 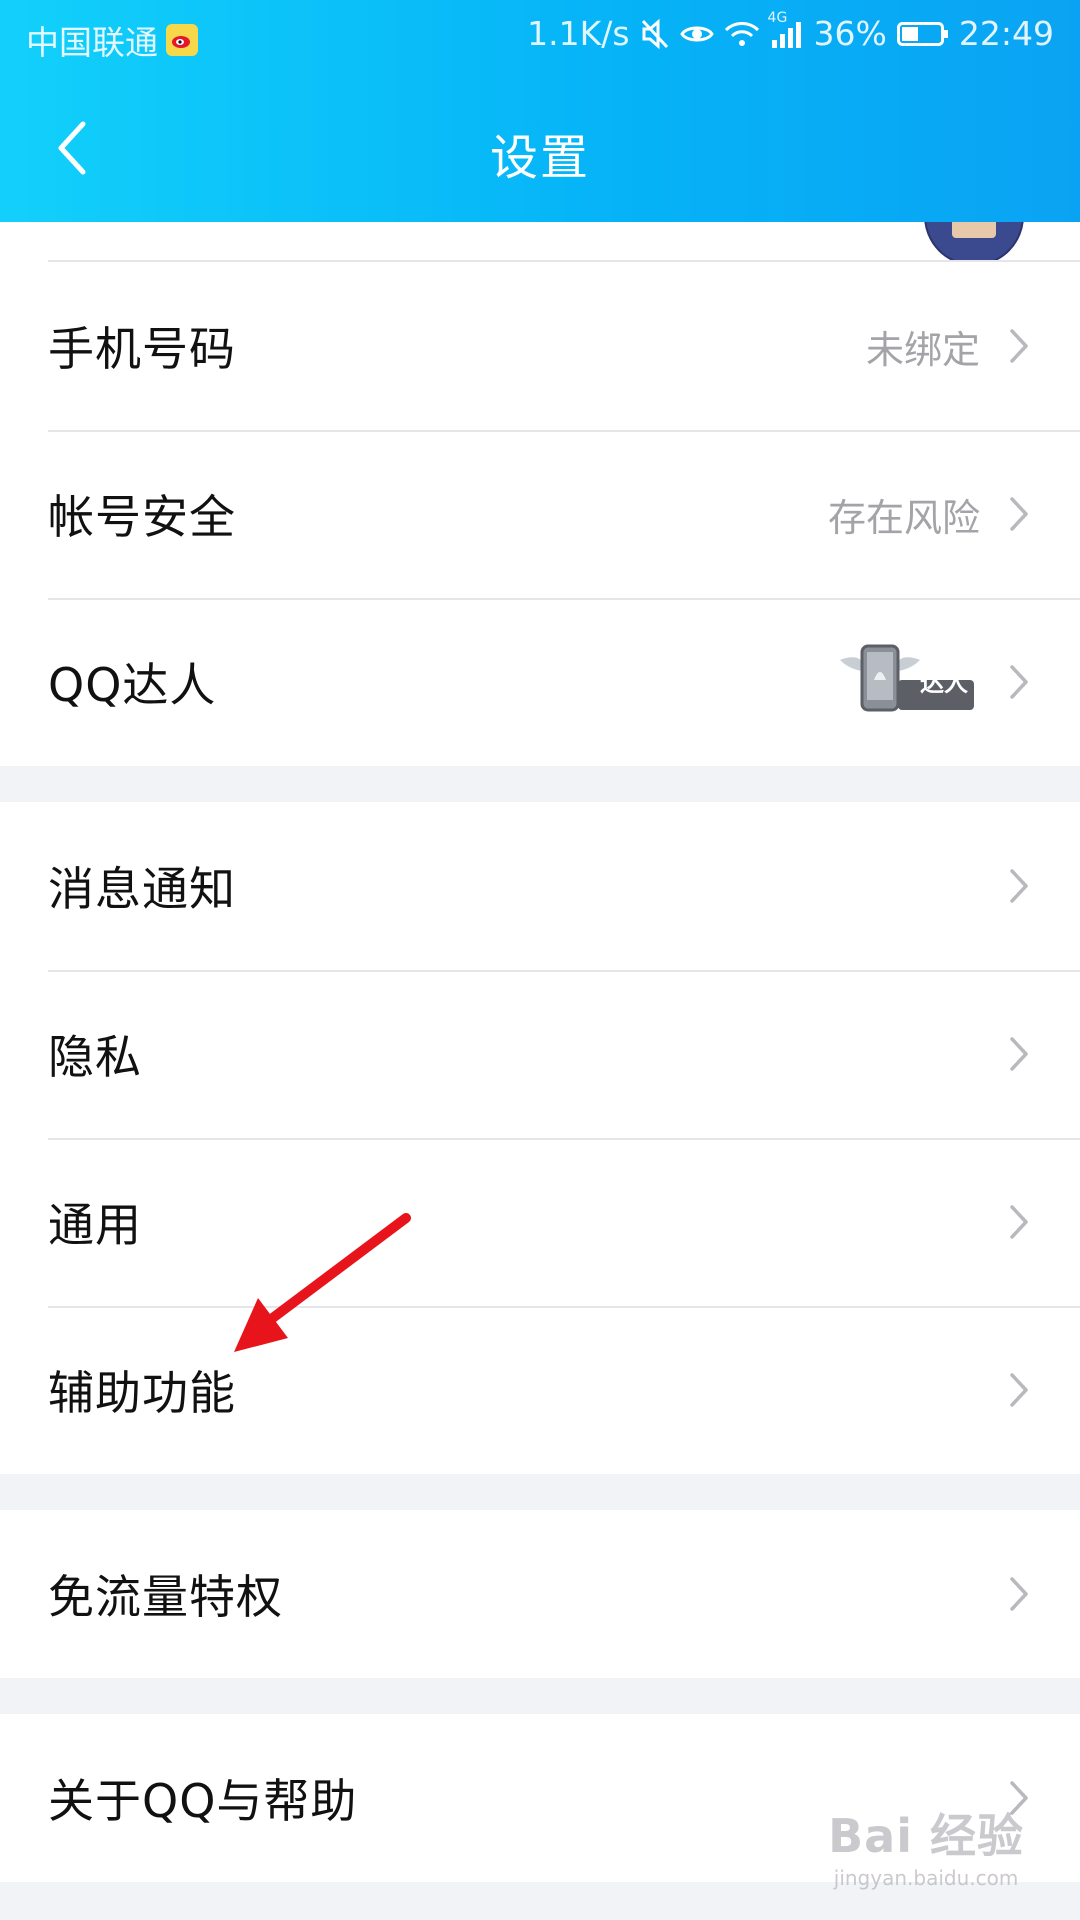 What do you see at coordinates (540, 1390) in the screenshot?
I see `settings-row-accessibility: 辅助功能` at bounding box center [540, 1390].